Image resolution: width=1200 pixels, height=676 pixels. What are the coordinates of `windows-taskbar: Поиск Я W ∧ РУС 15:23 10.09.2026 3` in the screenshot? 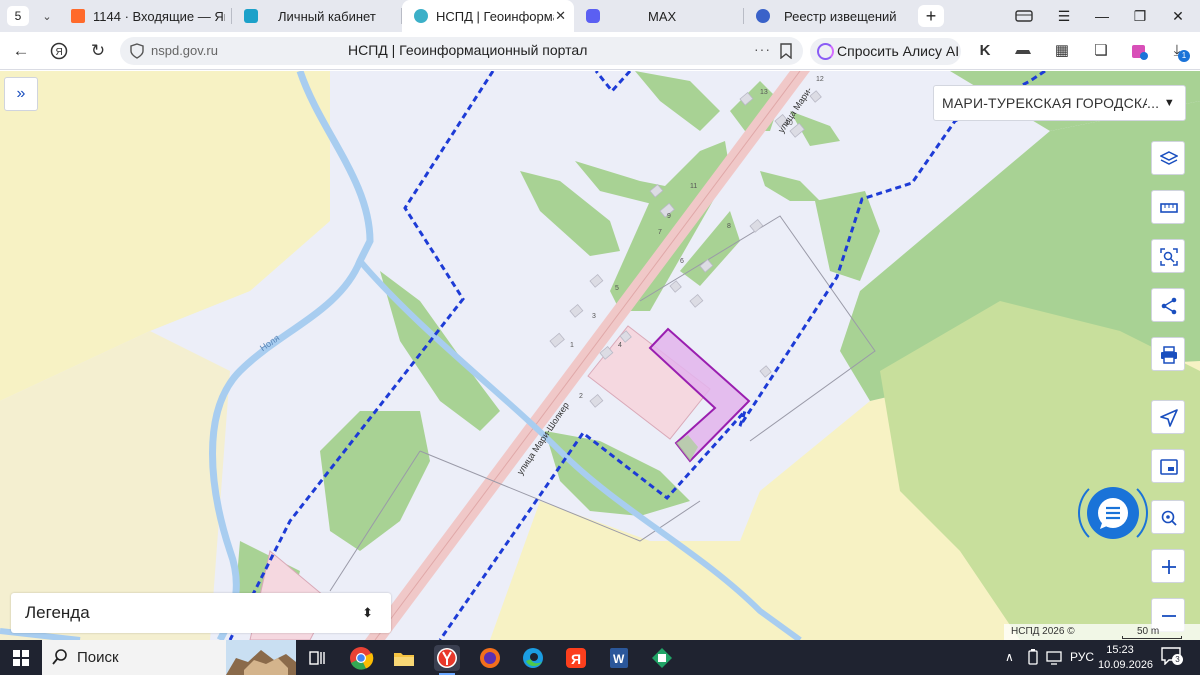 It's located at (600, 657).